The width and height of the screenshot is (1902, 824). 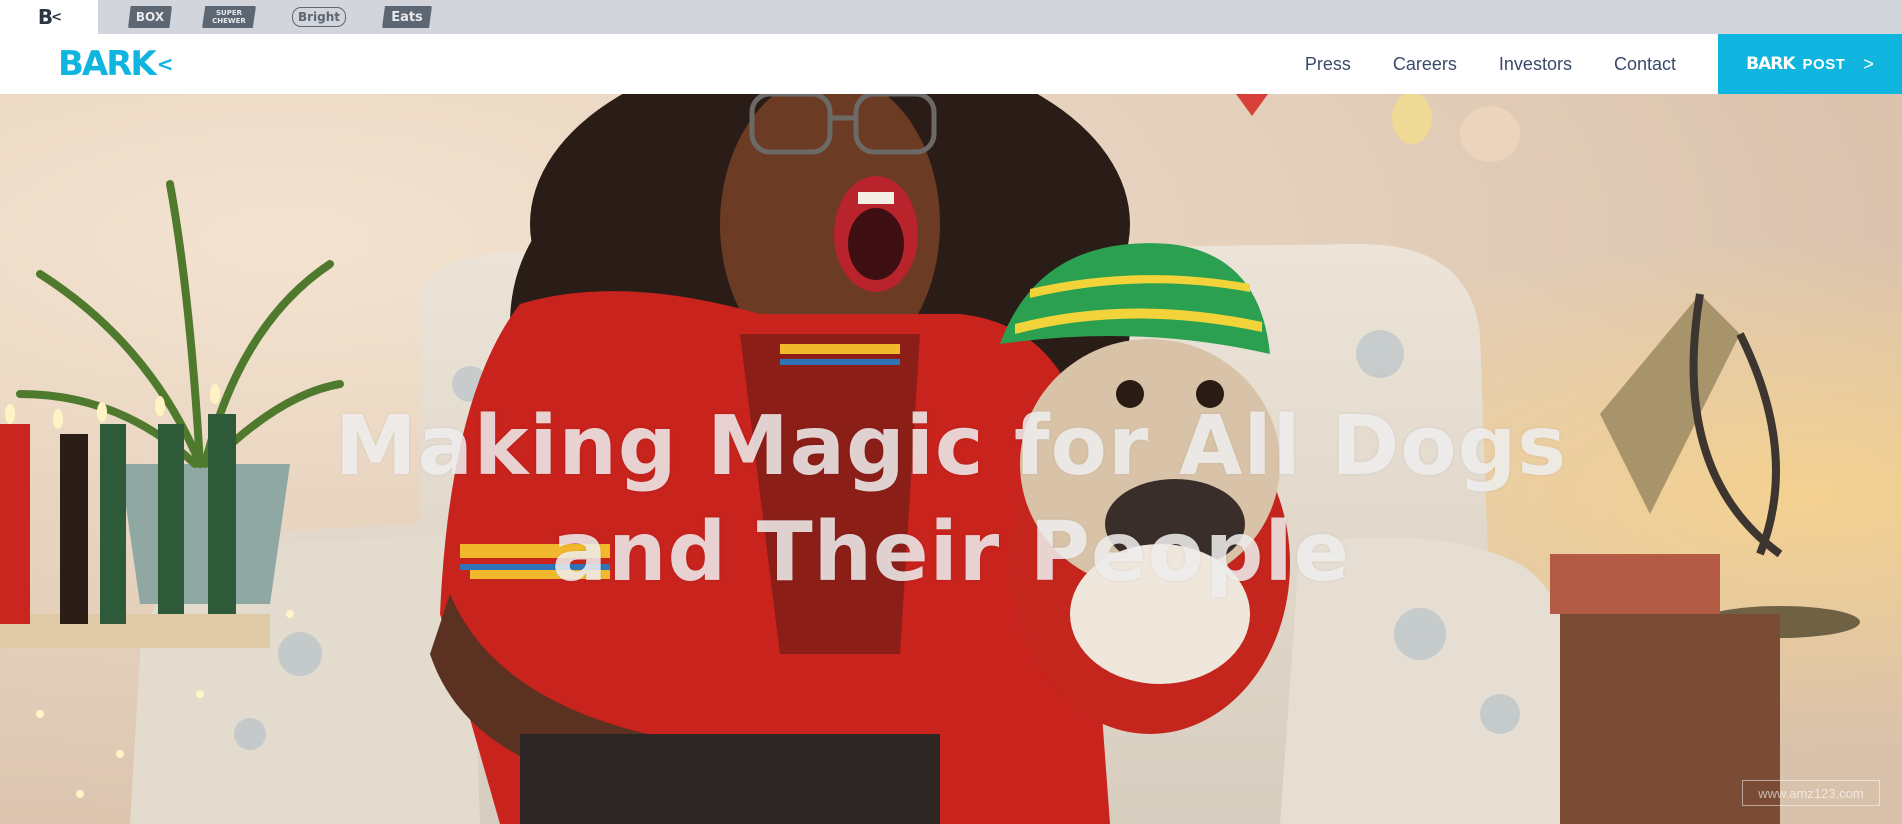 I want to click on nav-press: Press, so click(x=1328, y=64).